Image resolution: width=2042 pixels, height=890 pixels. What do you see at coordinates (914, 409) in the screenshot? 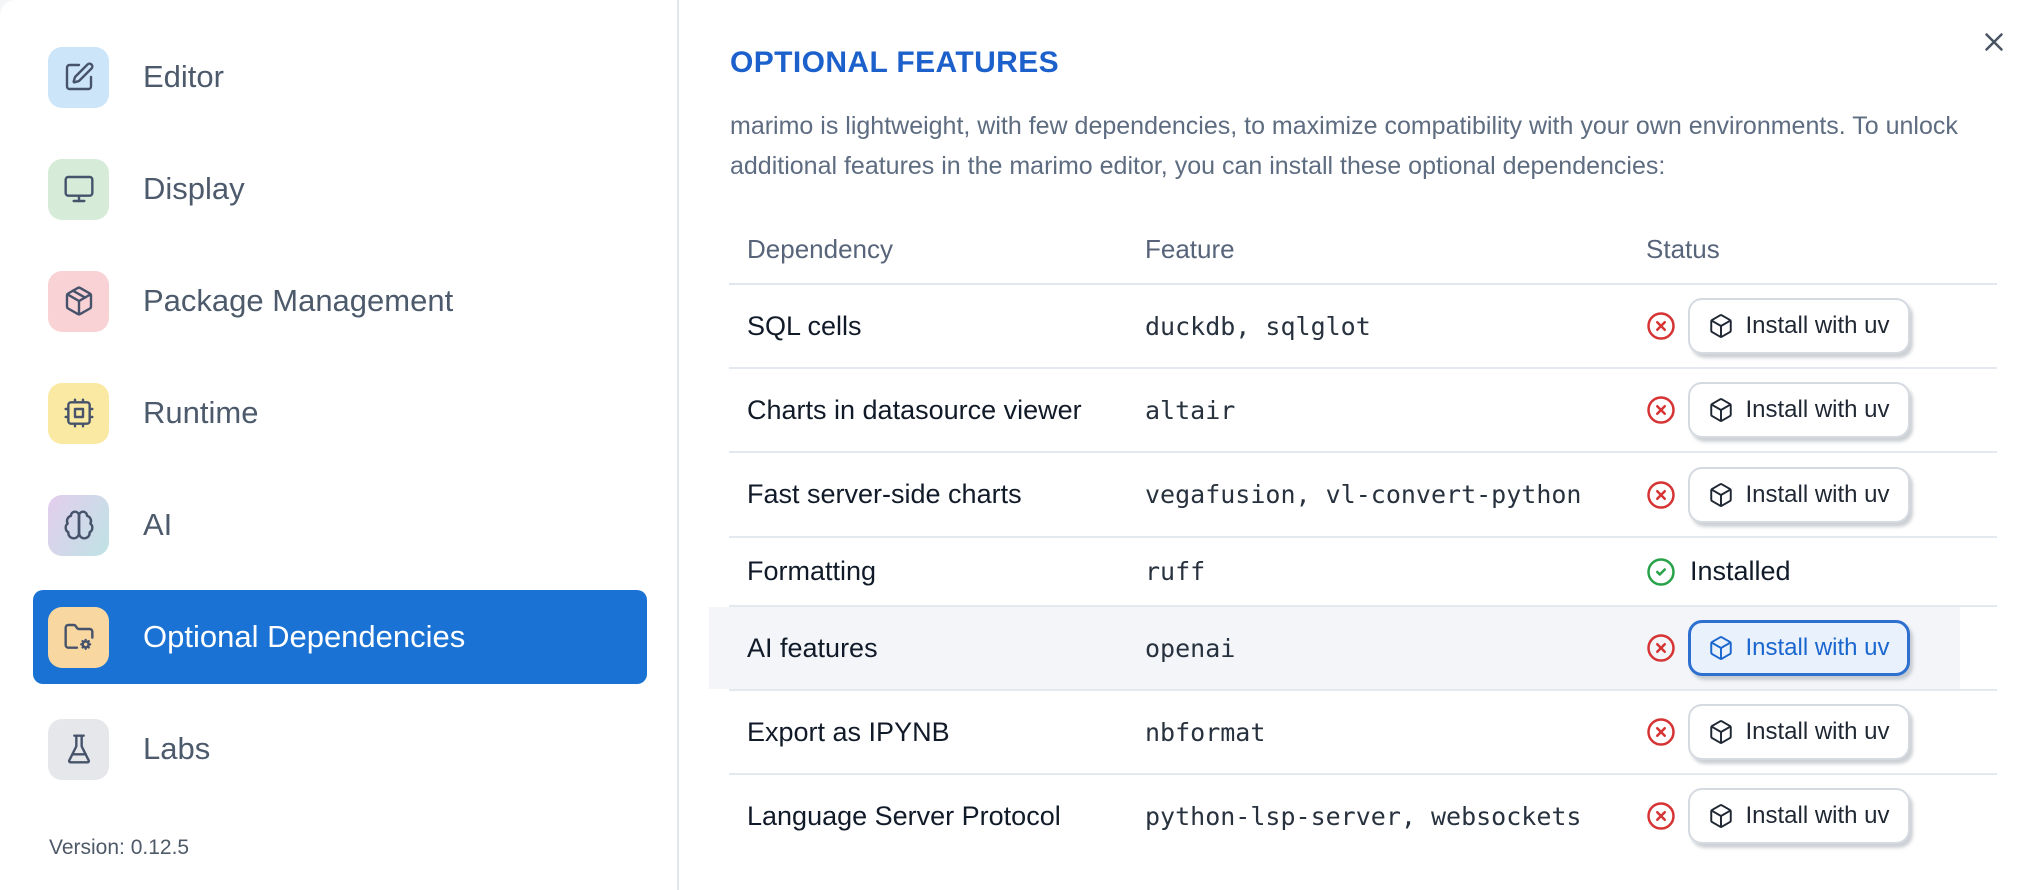
I see `dependency-cell: Charts in datasource viewer` at bounding box center [914, 409].